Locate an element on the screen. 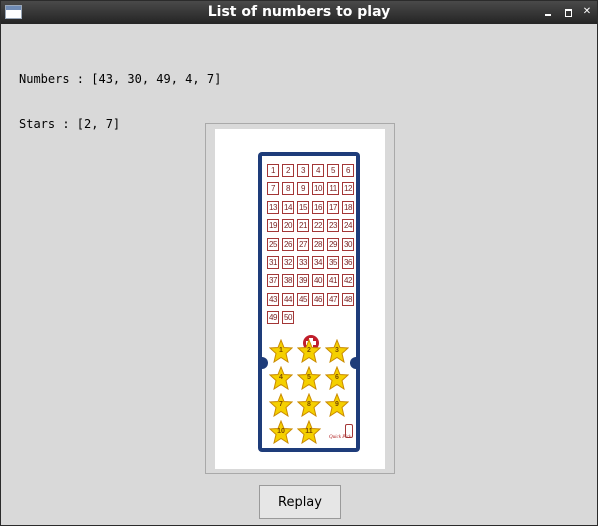 The height and width of the screenshot is (526, 598). ticket-number-44: 44 is located at coordinates (288, 299).